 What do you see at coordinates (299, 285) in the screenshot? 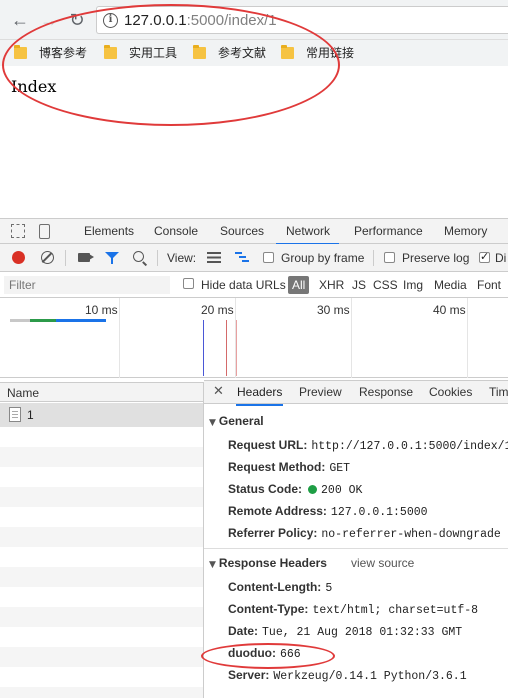
I see `type-filter-all: All` at bounding box center [299, 285].